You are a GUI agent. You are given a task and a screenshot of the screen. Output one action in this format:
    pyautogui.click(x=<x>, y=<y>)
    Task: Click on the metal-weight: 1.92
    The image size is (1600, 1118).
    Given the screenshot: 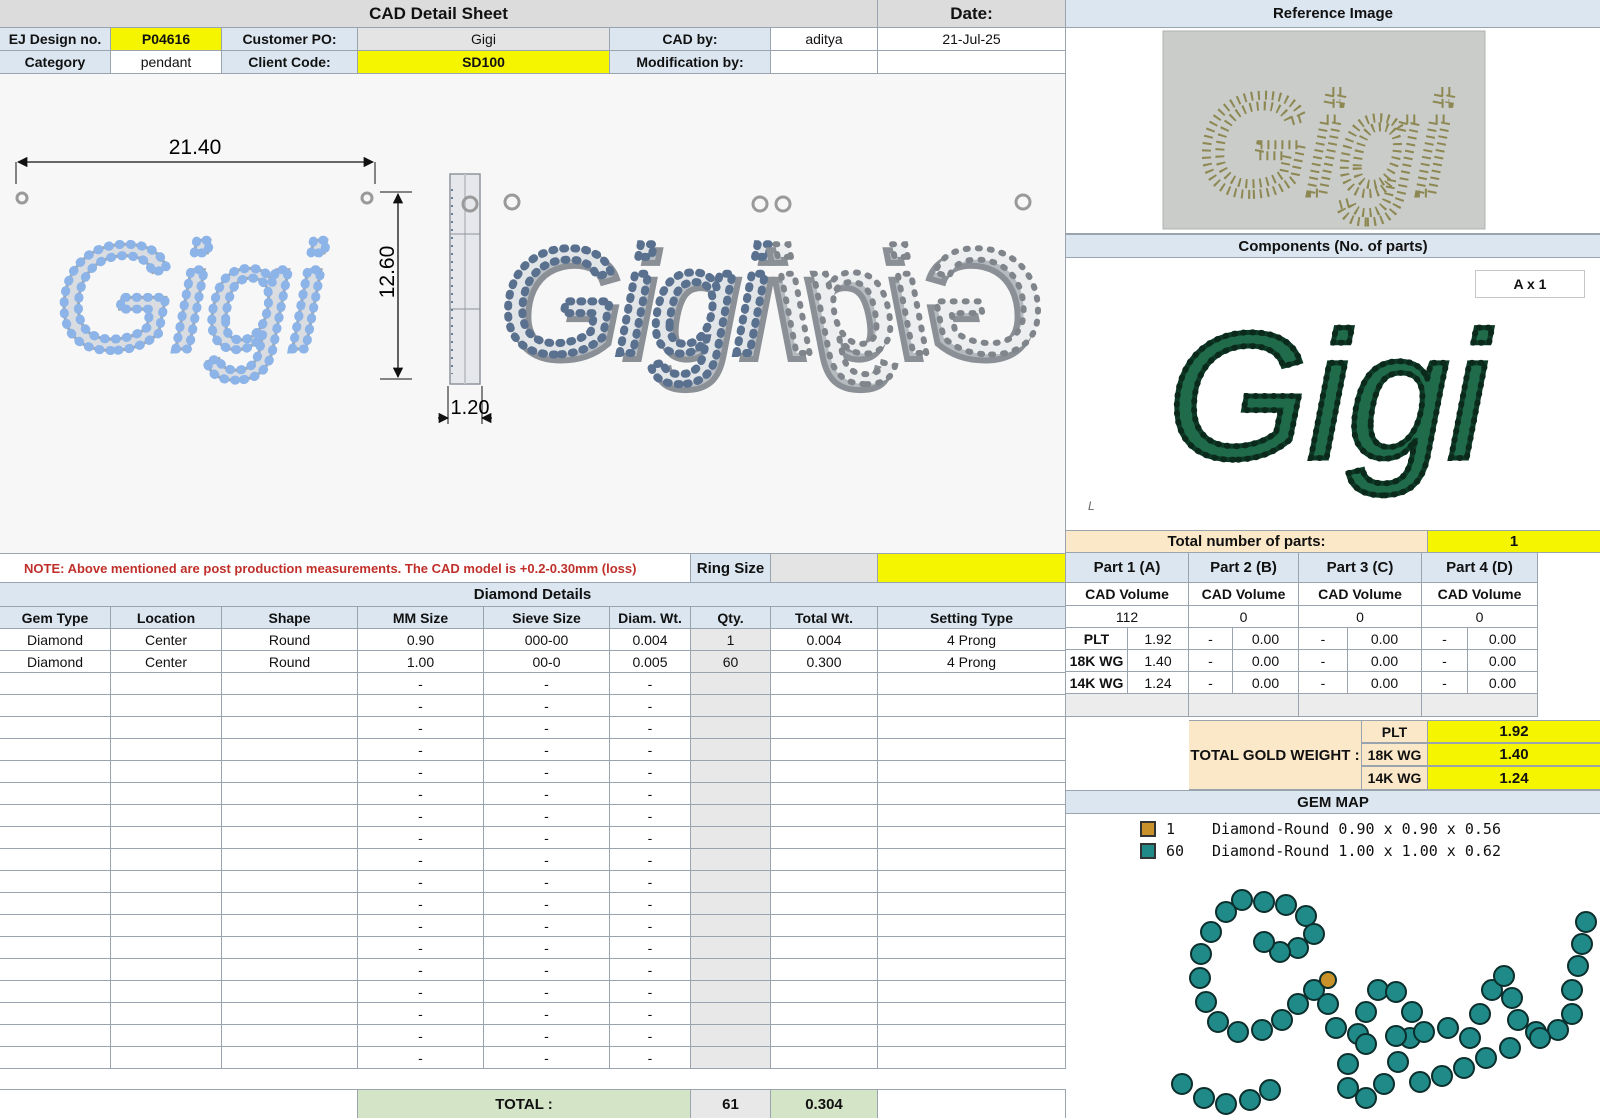 What is the action you would take?
    pyautogui.click(x=1158, y=639)
    